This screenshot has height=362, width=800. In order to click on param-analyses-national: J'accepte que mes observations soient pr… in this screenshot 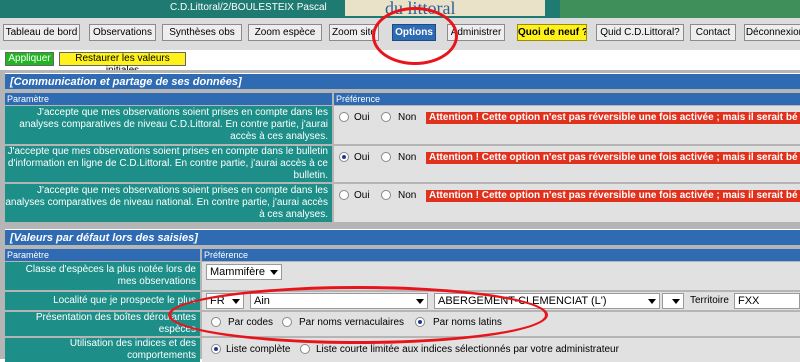, I will do `click(168, 203)`.